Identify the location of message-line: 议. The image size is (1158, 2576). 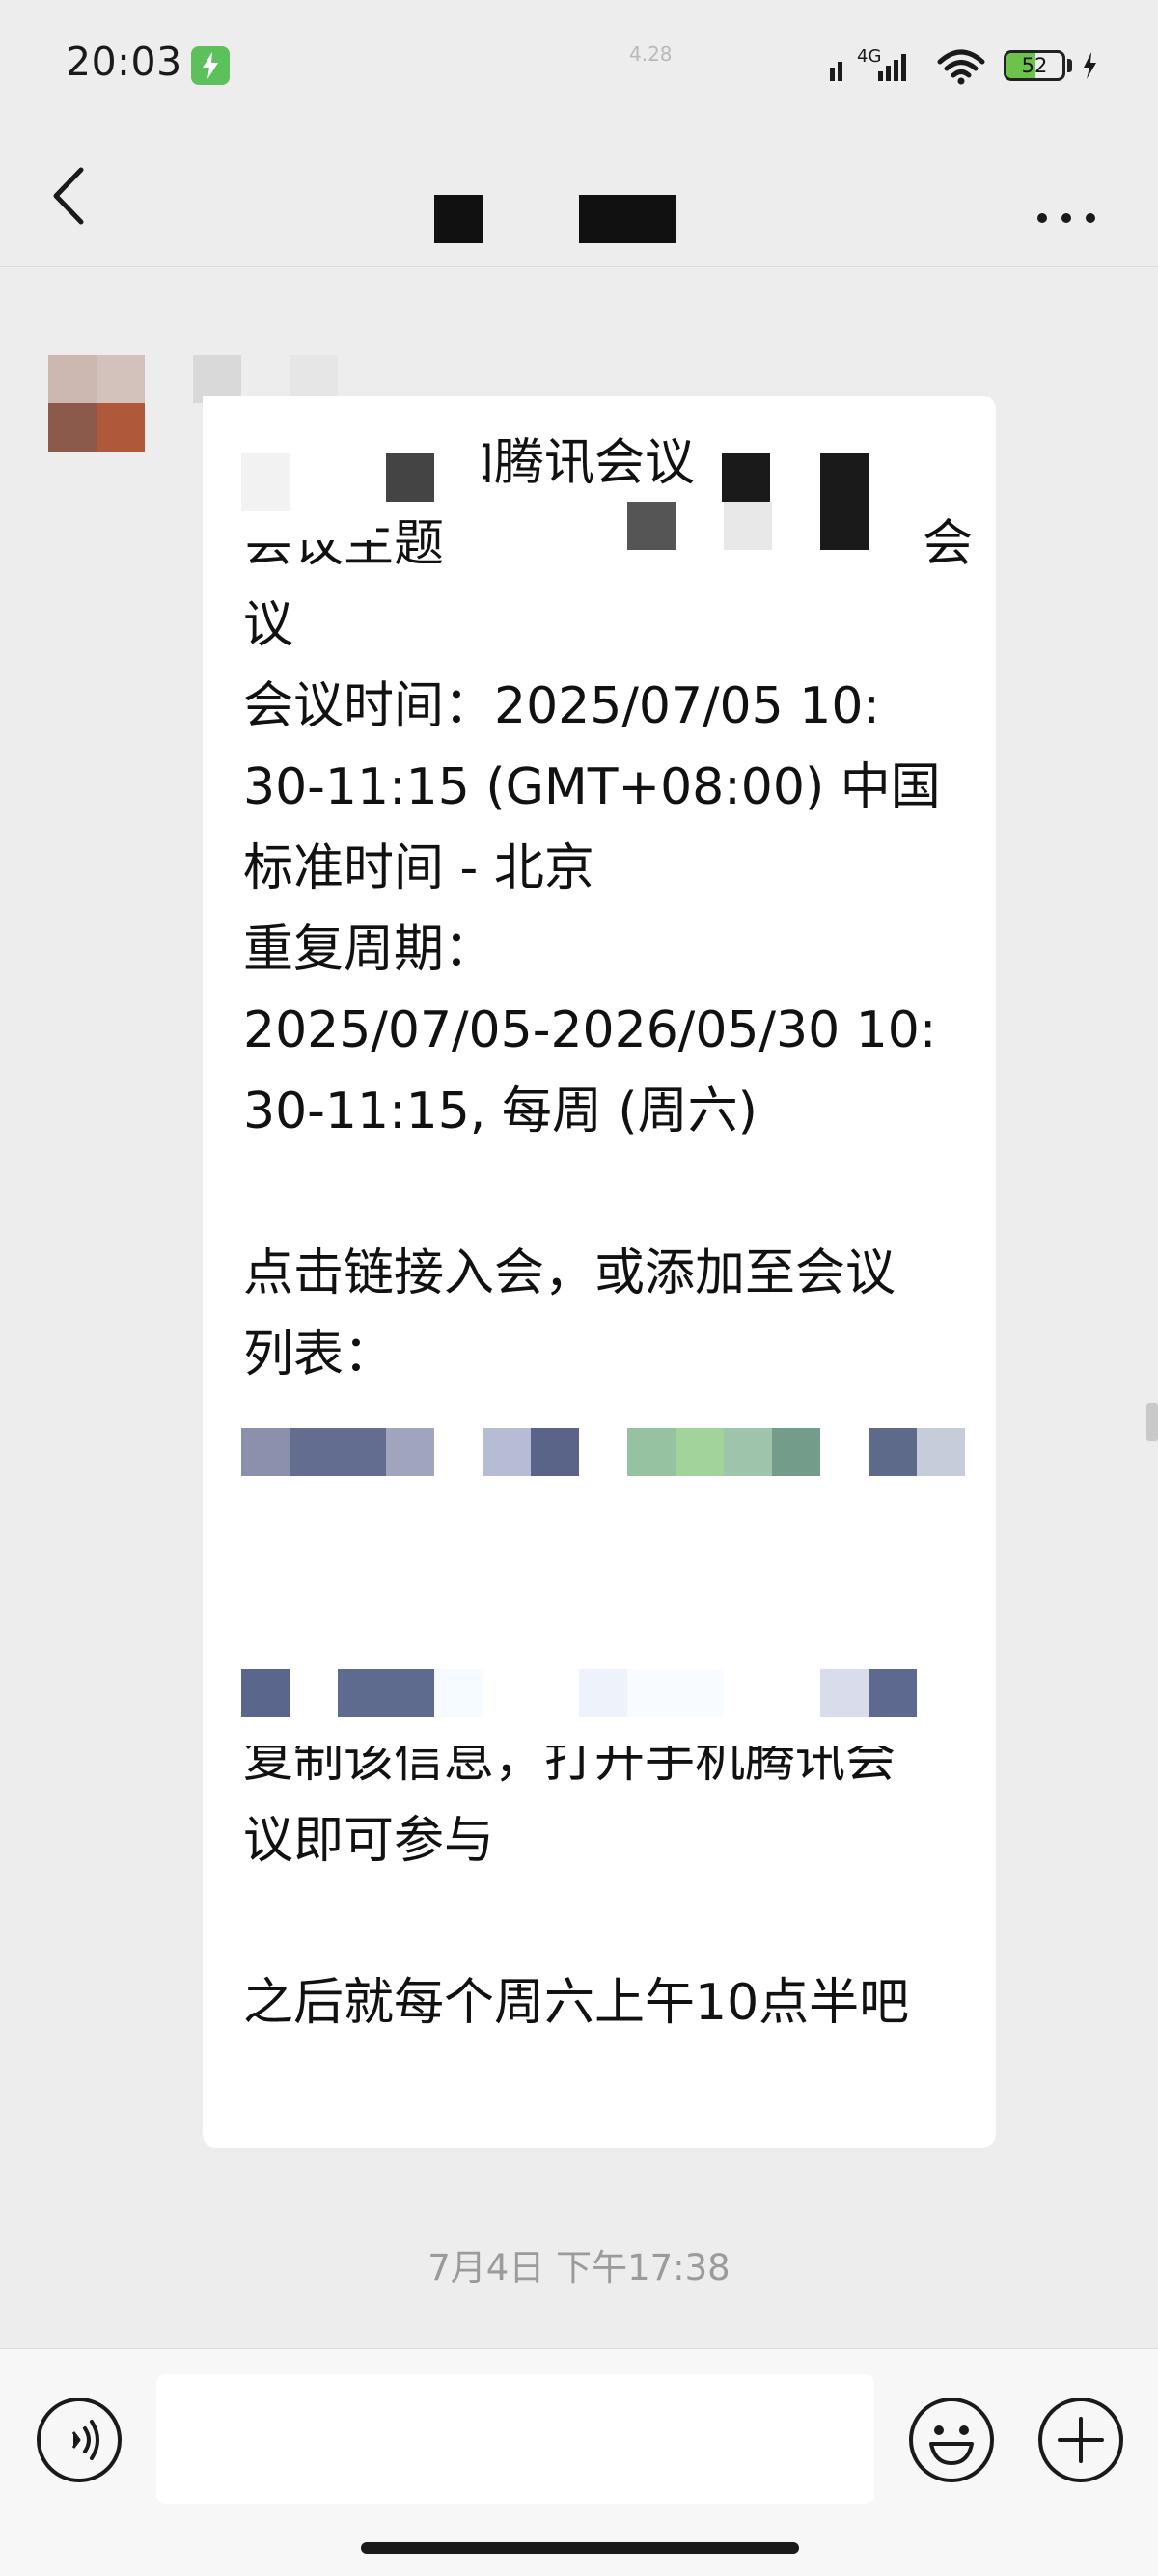
(268, 625).